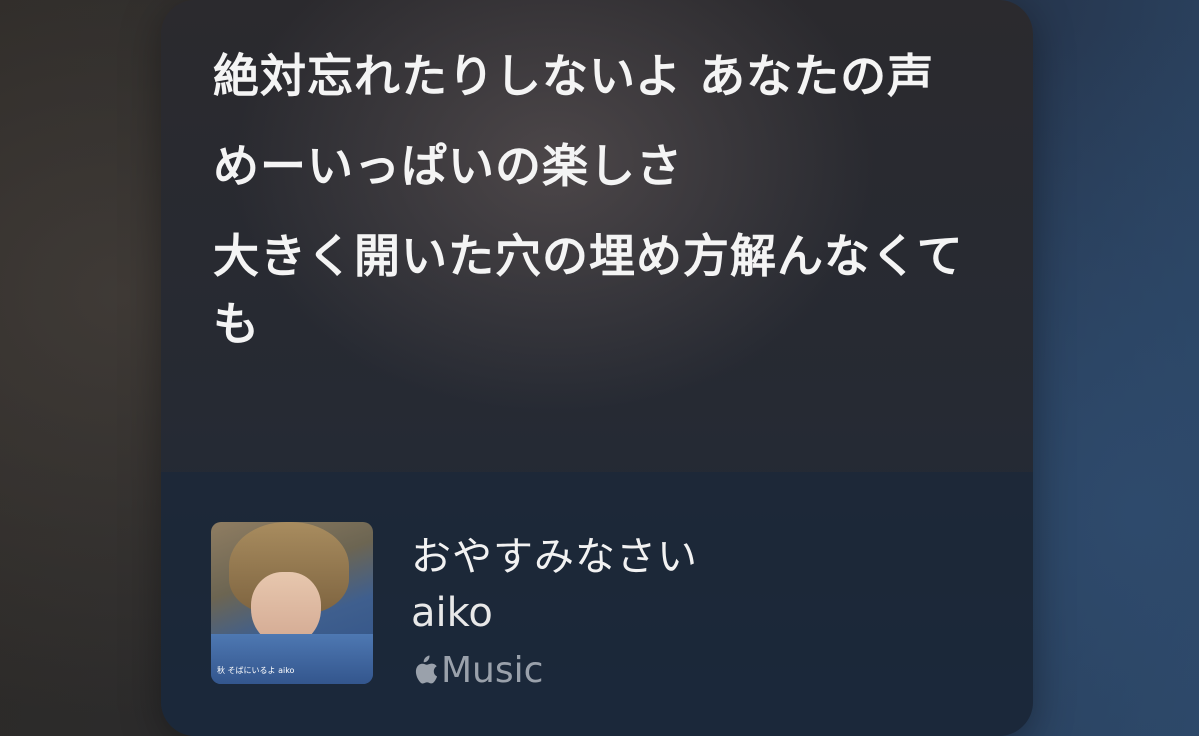 This screenshot has width=1199, height=736. Describe the element at coordinates (492, 670) in the screenshot. I see `service-name: Music` at that location.